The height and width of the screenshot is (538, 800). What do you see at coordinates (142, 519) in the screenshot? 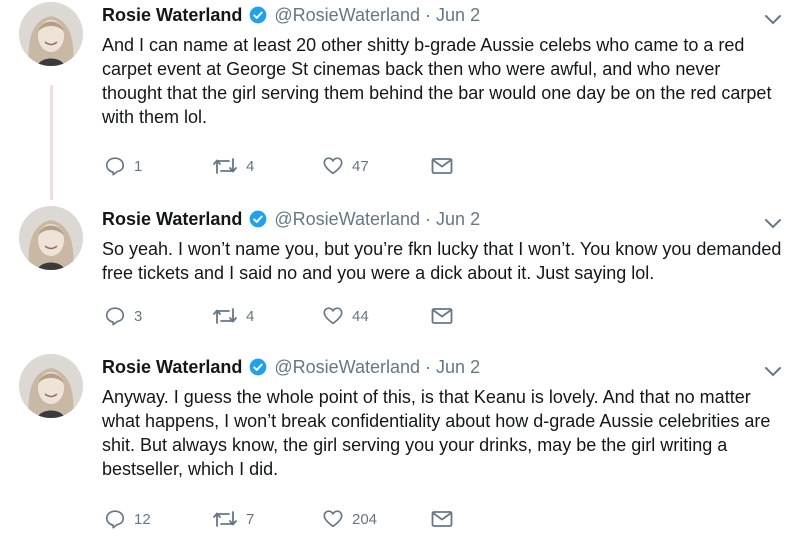
I see `reply-count: 12` at bounding box center [142, 519].